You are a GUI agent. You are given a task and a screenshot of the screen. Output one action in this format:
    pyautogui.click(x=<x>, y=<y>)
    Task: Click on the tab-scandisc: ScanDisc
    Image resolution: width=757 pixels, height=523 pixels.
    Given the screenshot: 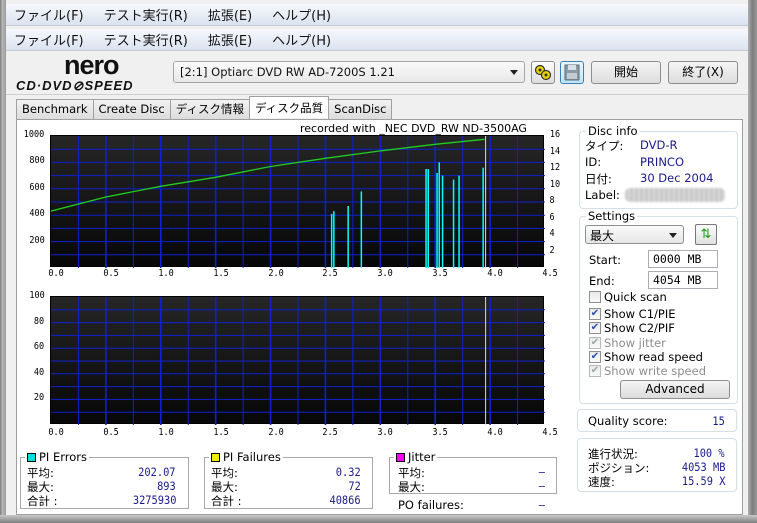 What is the action you would take?
    pyautogui.click(x=360, y=109)
    